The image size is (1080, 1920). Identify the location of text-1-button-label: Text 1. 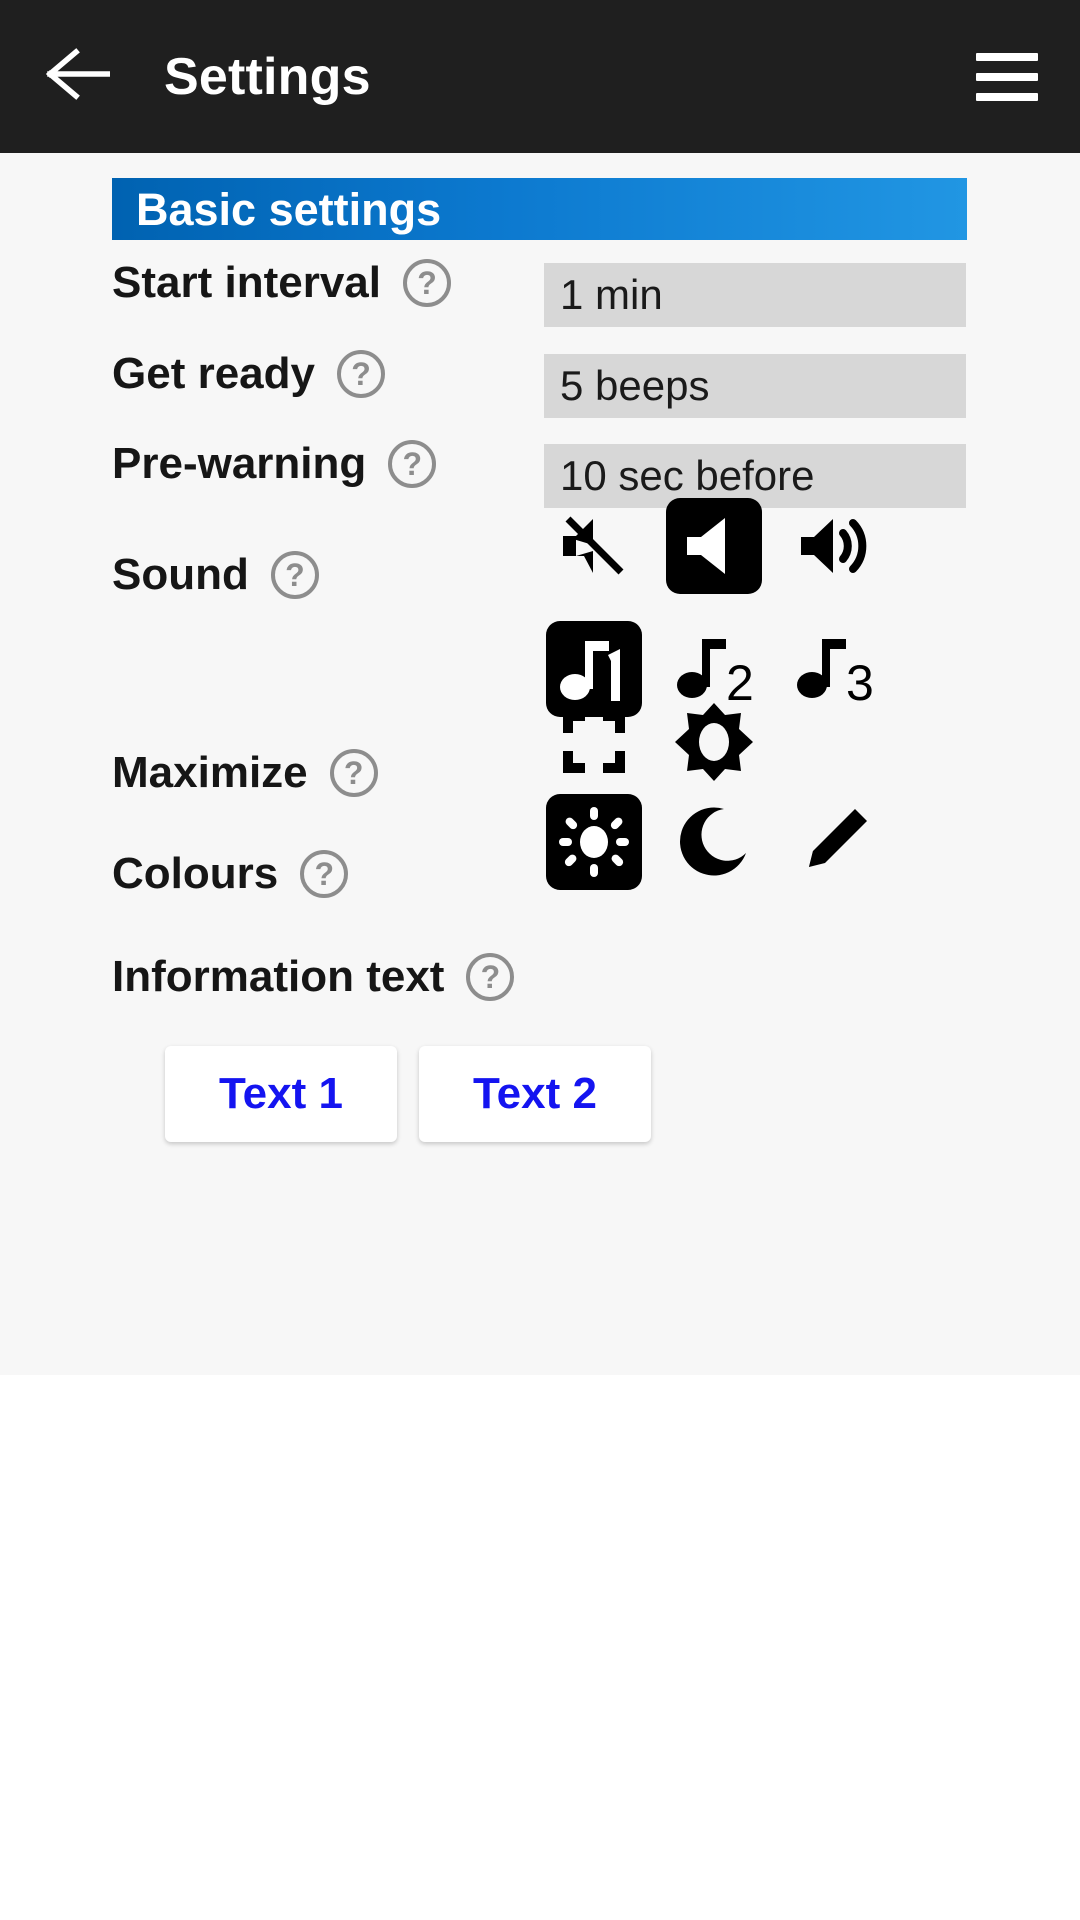
(281, 1093).